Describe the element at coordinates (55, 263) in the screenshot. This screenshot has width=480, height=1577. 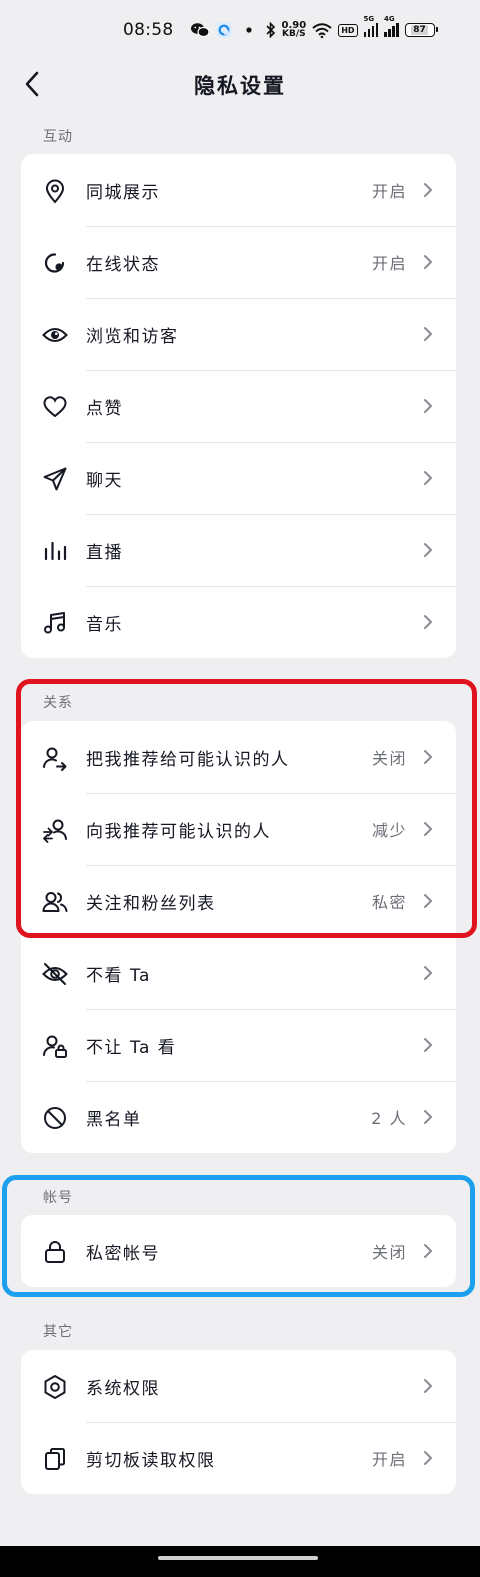
I see `online-status-icon` at that location.